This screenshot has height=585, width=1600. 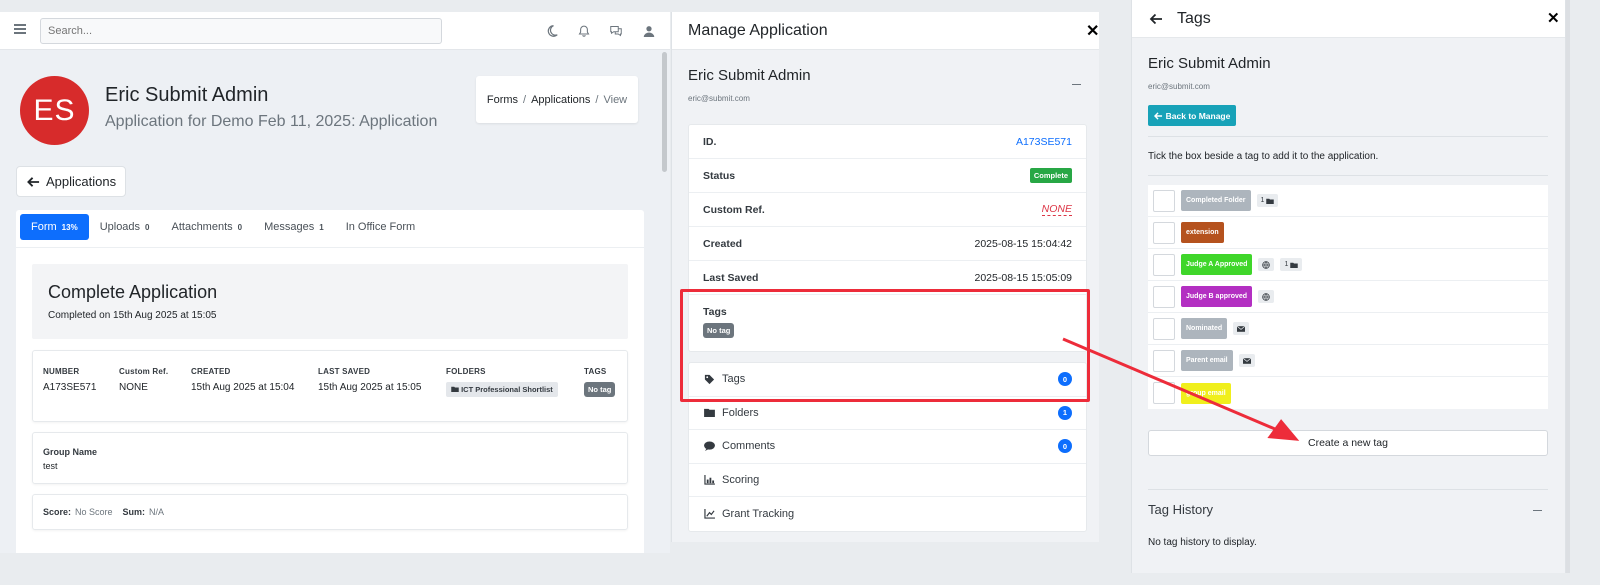 I want to click on top-navbar, so click(x=335, y=31).